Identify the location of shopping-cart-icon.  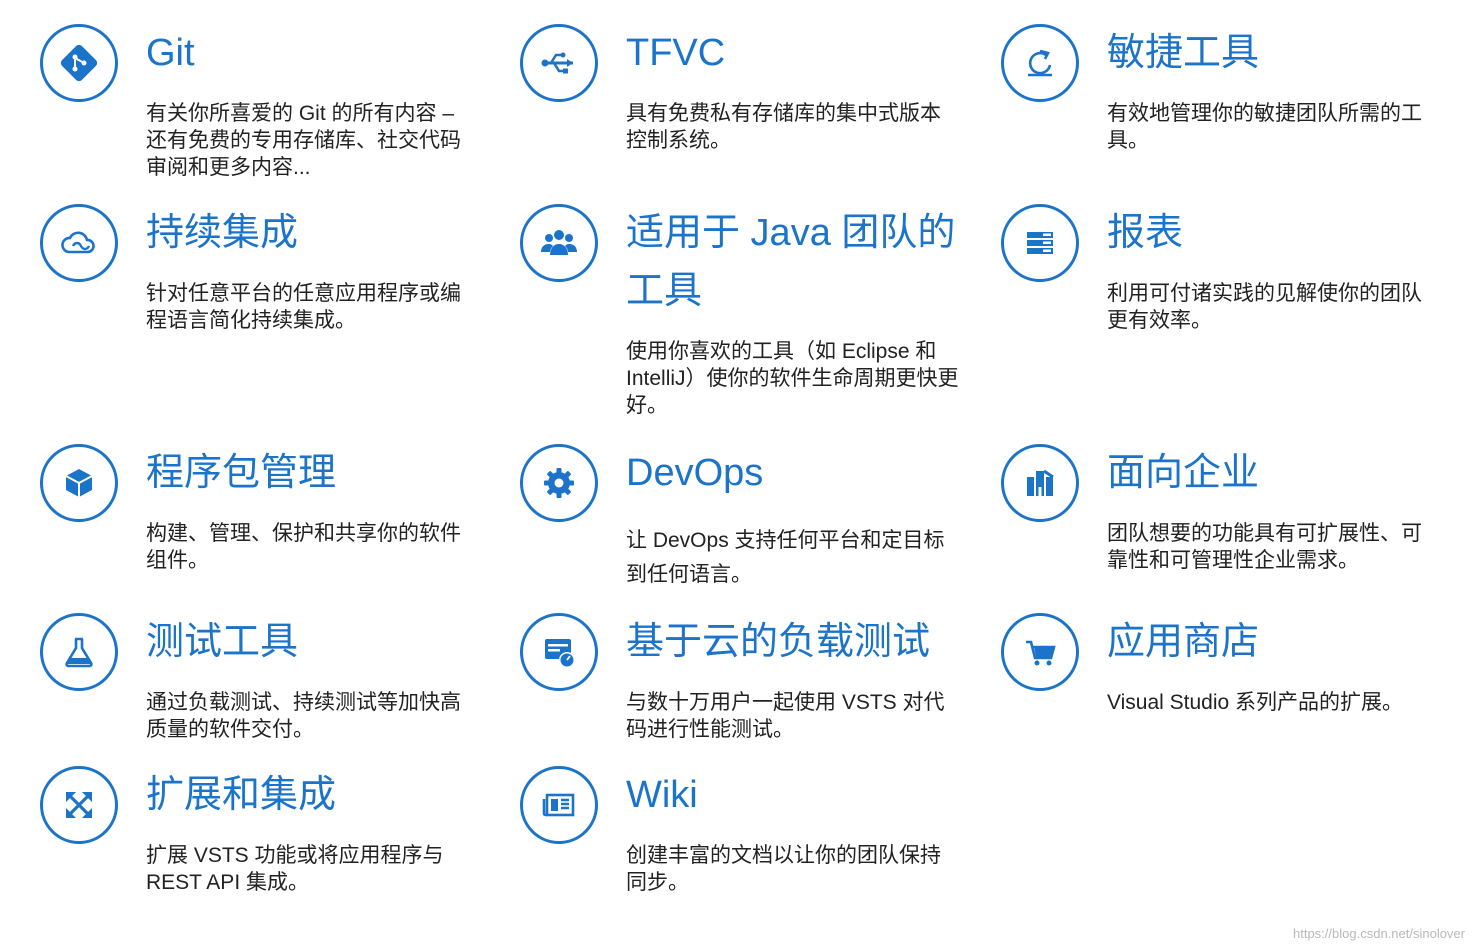
(1040, 652).